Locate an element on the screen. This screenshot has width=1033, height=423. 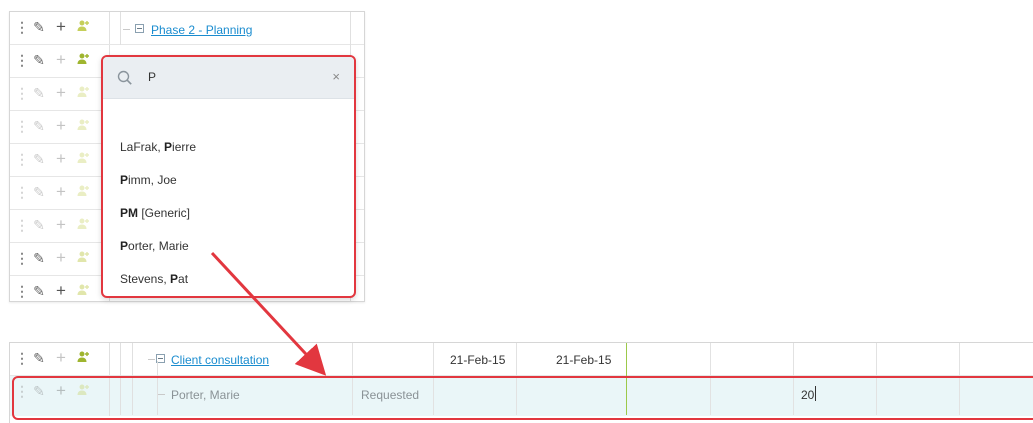
list-item: Stevens, Pat is located at coordinates (154, 279).